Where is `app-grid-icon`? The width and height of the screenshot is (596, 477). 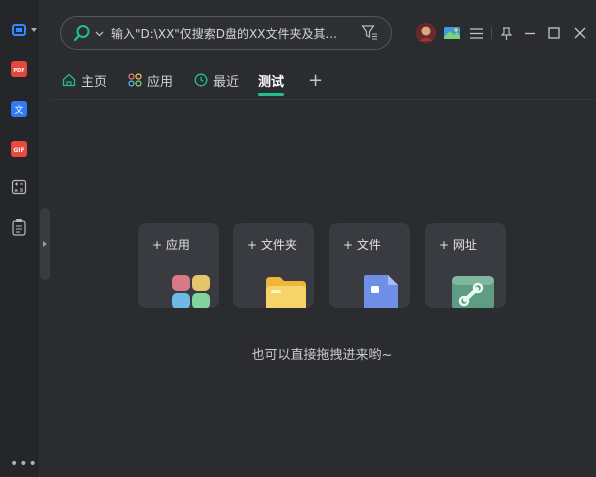 app-grid-icon is located at coordinates (191, 291).